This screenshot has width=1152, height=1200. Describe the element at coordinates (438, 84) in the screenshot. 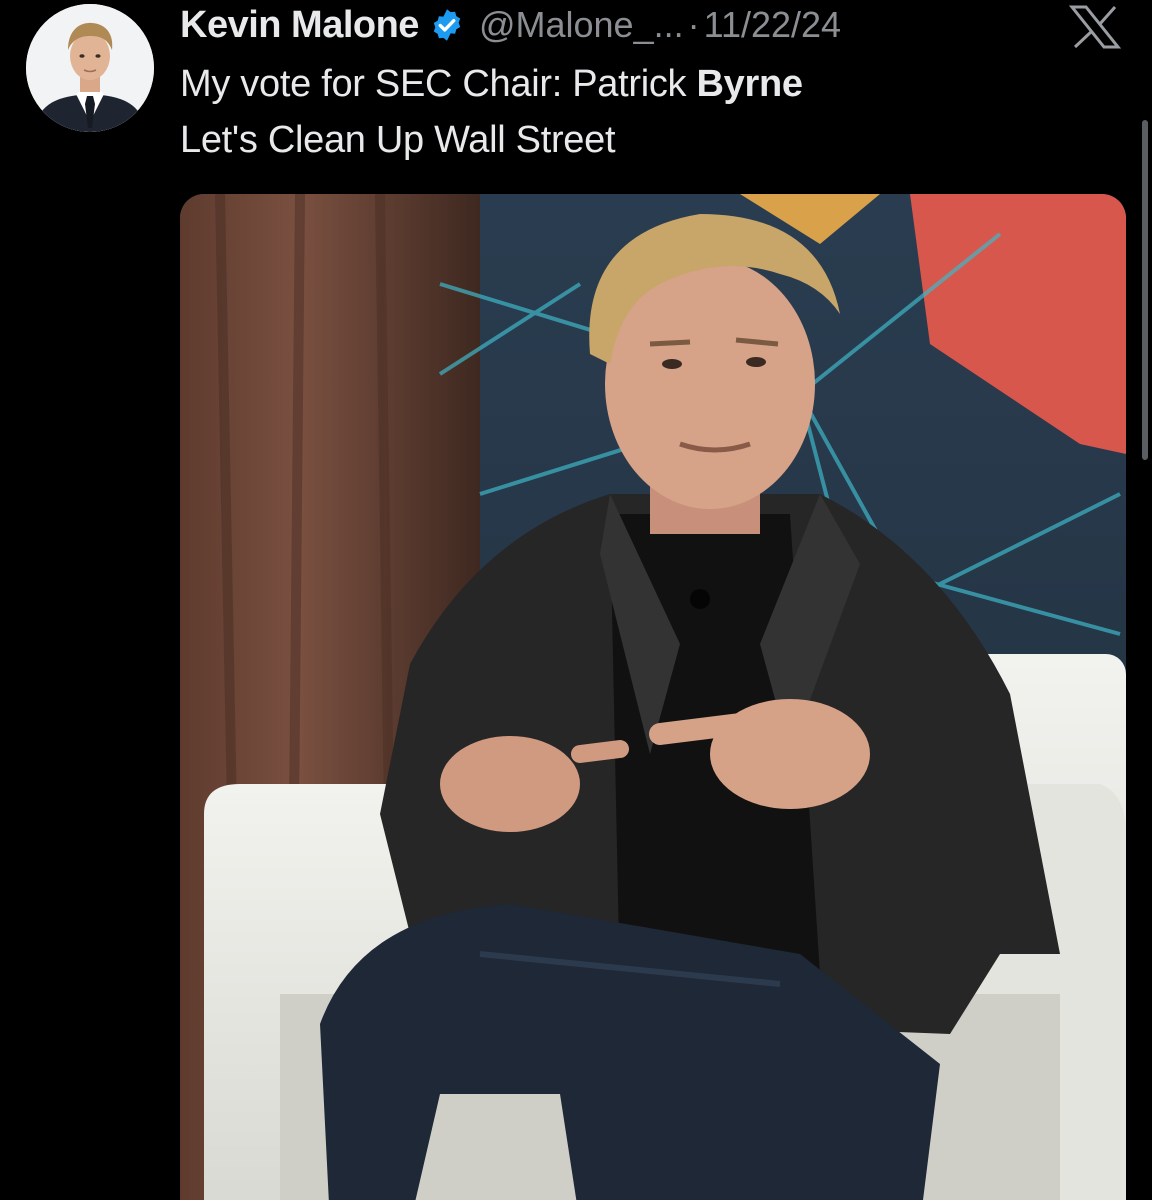

I see `tweet-text-line-1-prefix: My vote for SEC Chair: Patrick` at that location.